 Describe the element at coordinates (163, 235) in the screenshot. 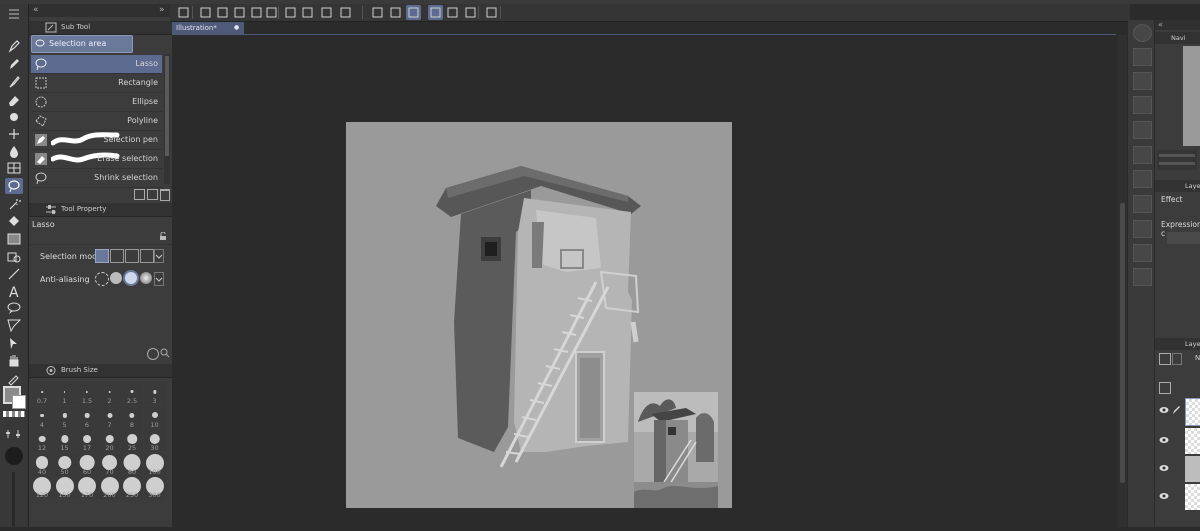

I see `lock-icon` at that location.